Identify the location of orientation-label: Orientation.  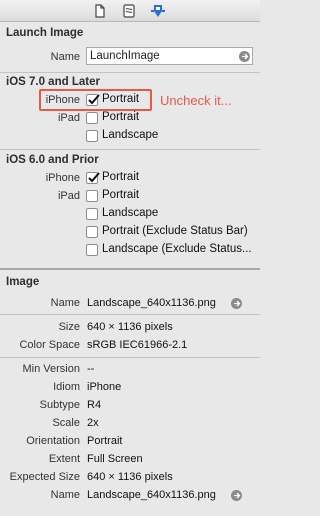
(53, 441).